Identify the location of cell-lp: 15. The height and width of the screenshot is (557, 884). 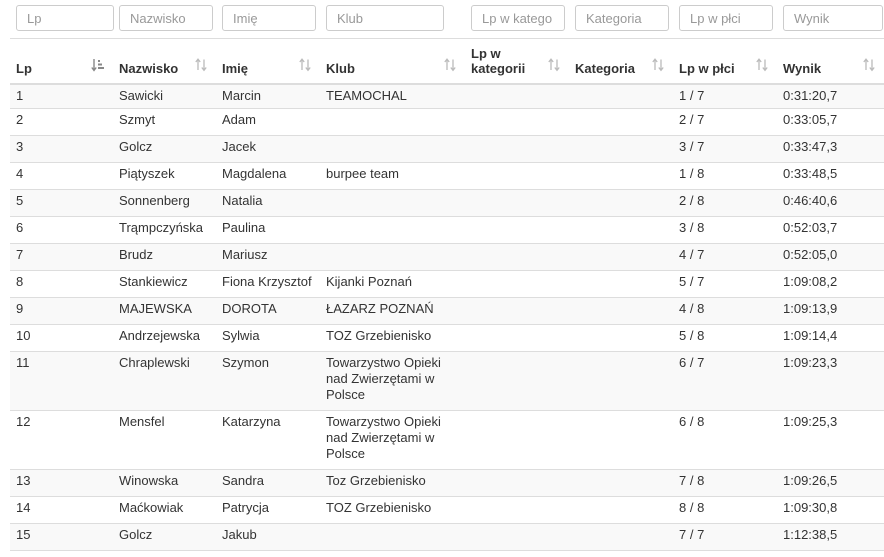
(23, 534).